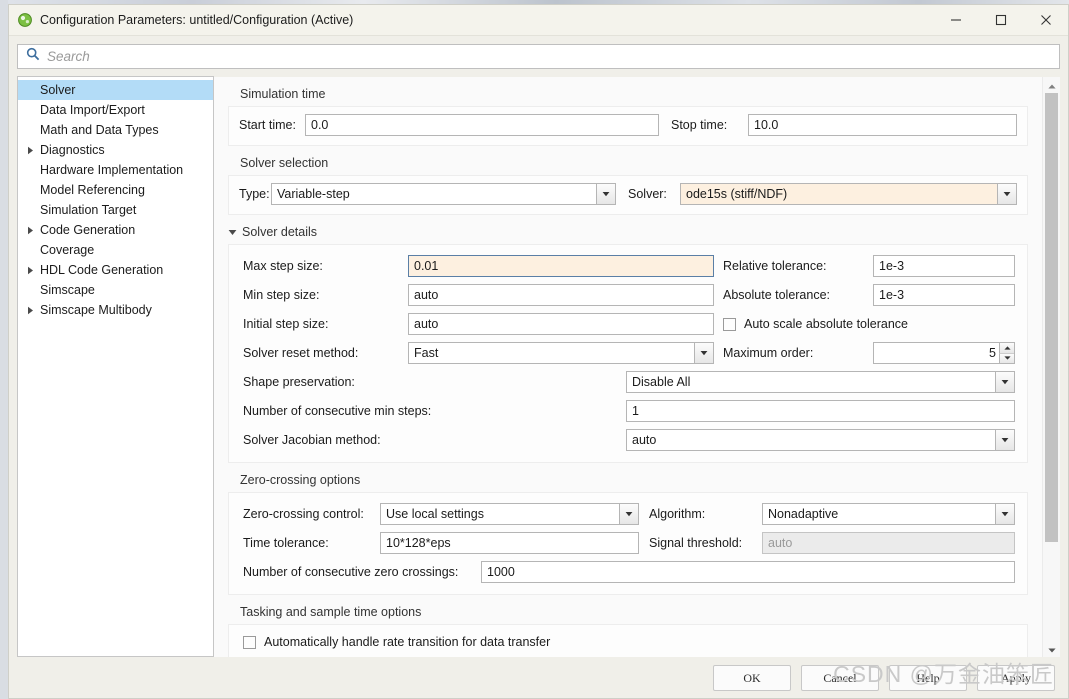  Describe the element at coordinates (848, 194) in the screenshot. I see `solver-dropdown: ode15s (stiff/NDF)` at that location.